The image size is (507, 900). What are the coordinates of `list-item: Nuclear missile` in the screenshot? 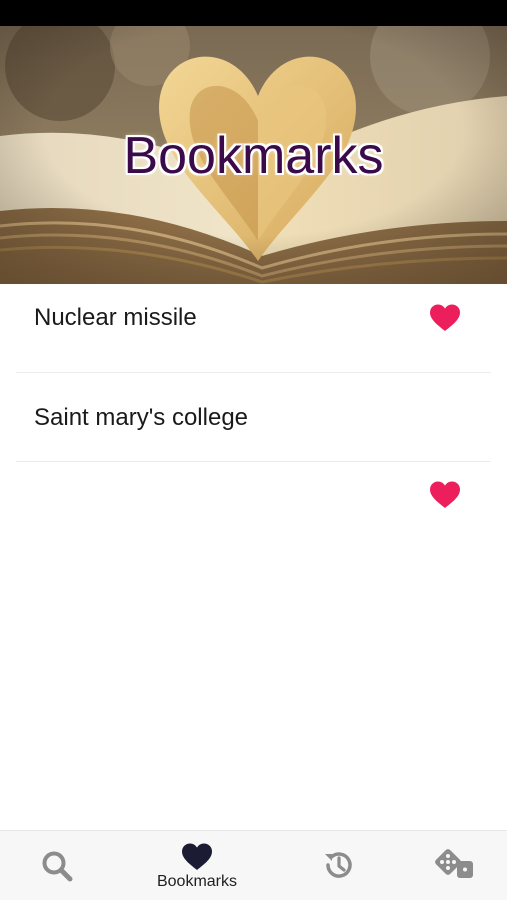 It's located at (253, 328).